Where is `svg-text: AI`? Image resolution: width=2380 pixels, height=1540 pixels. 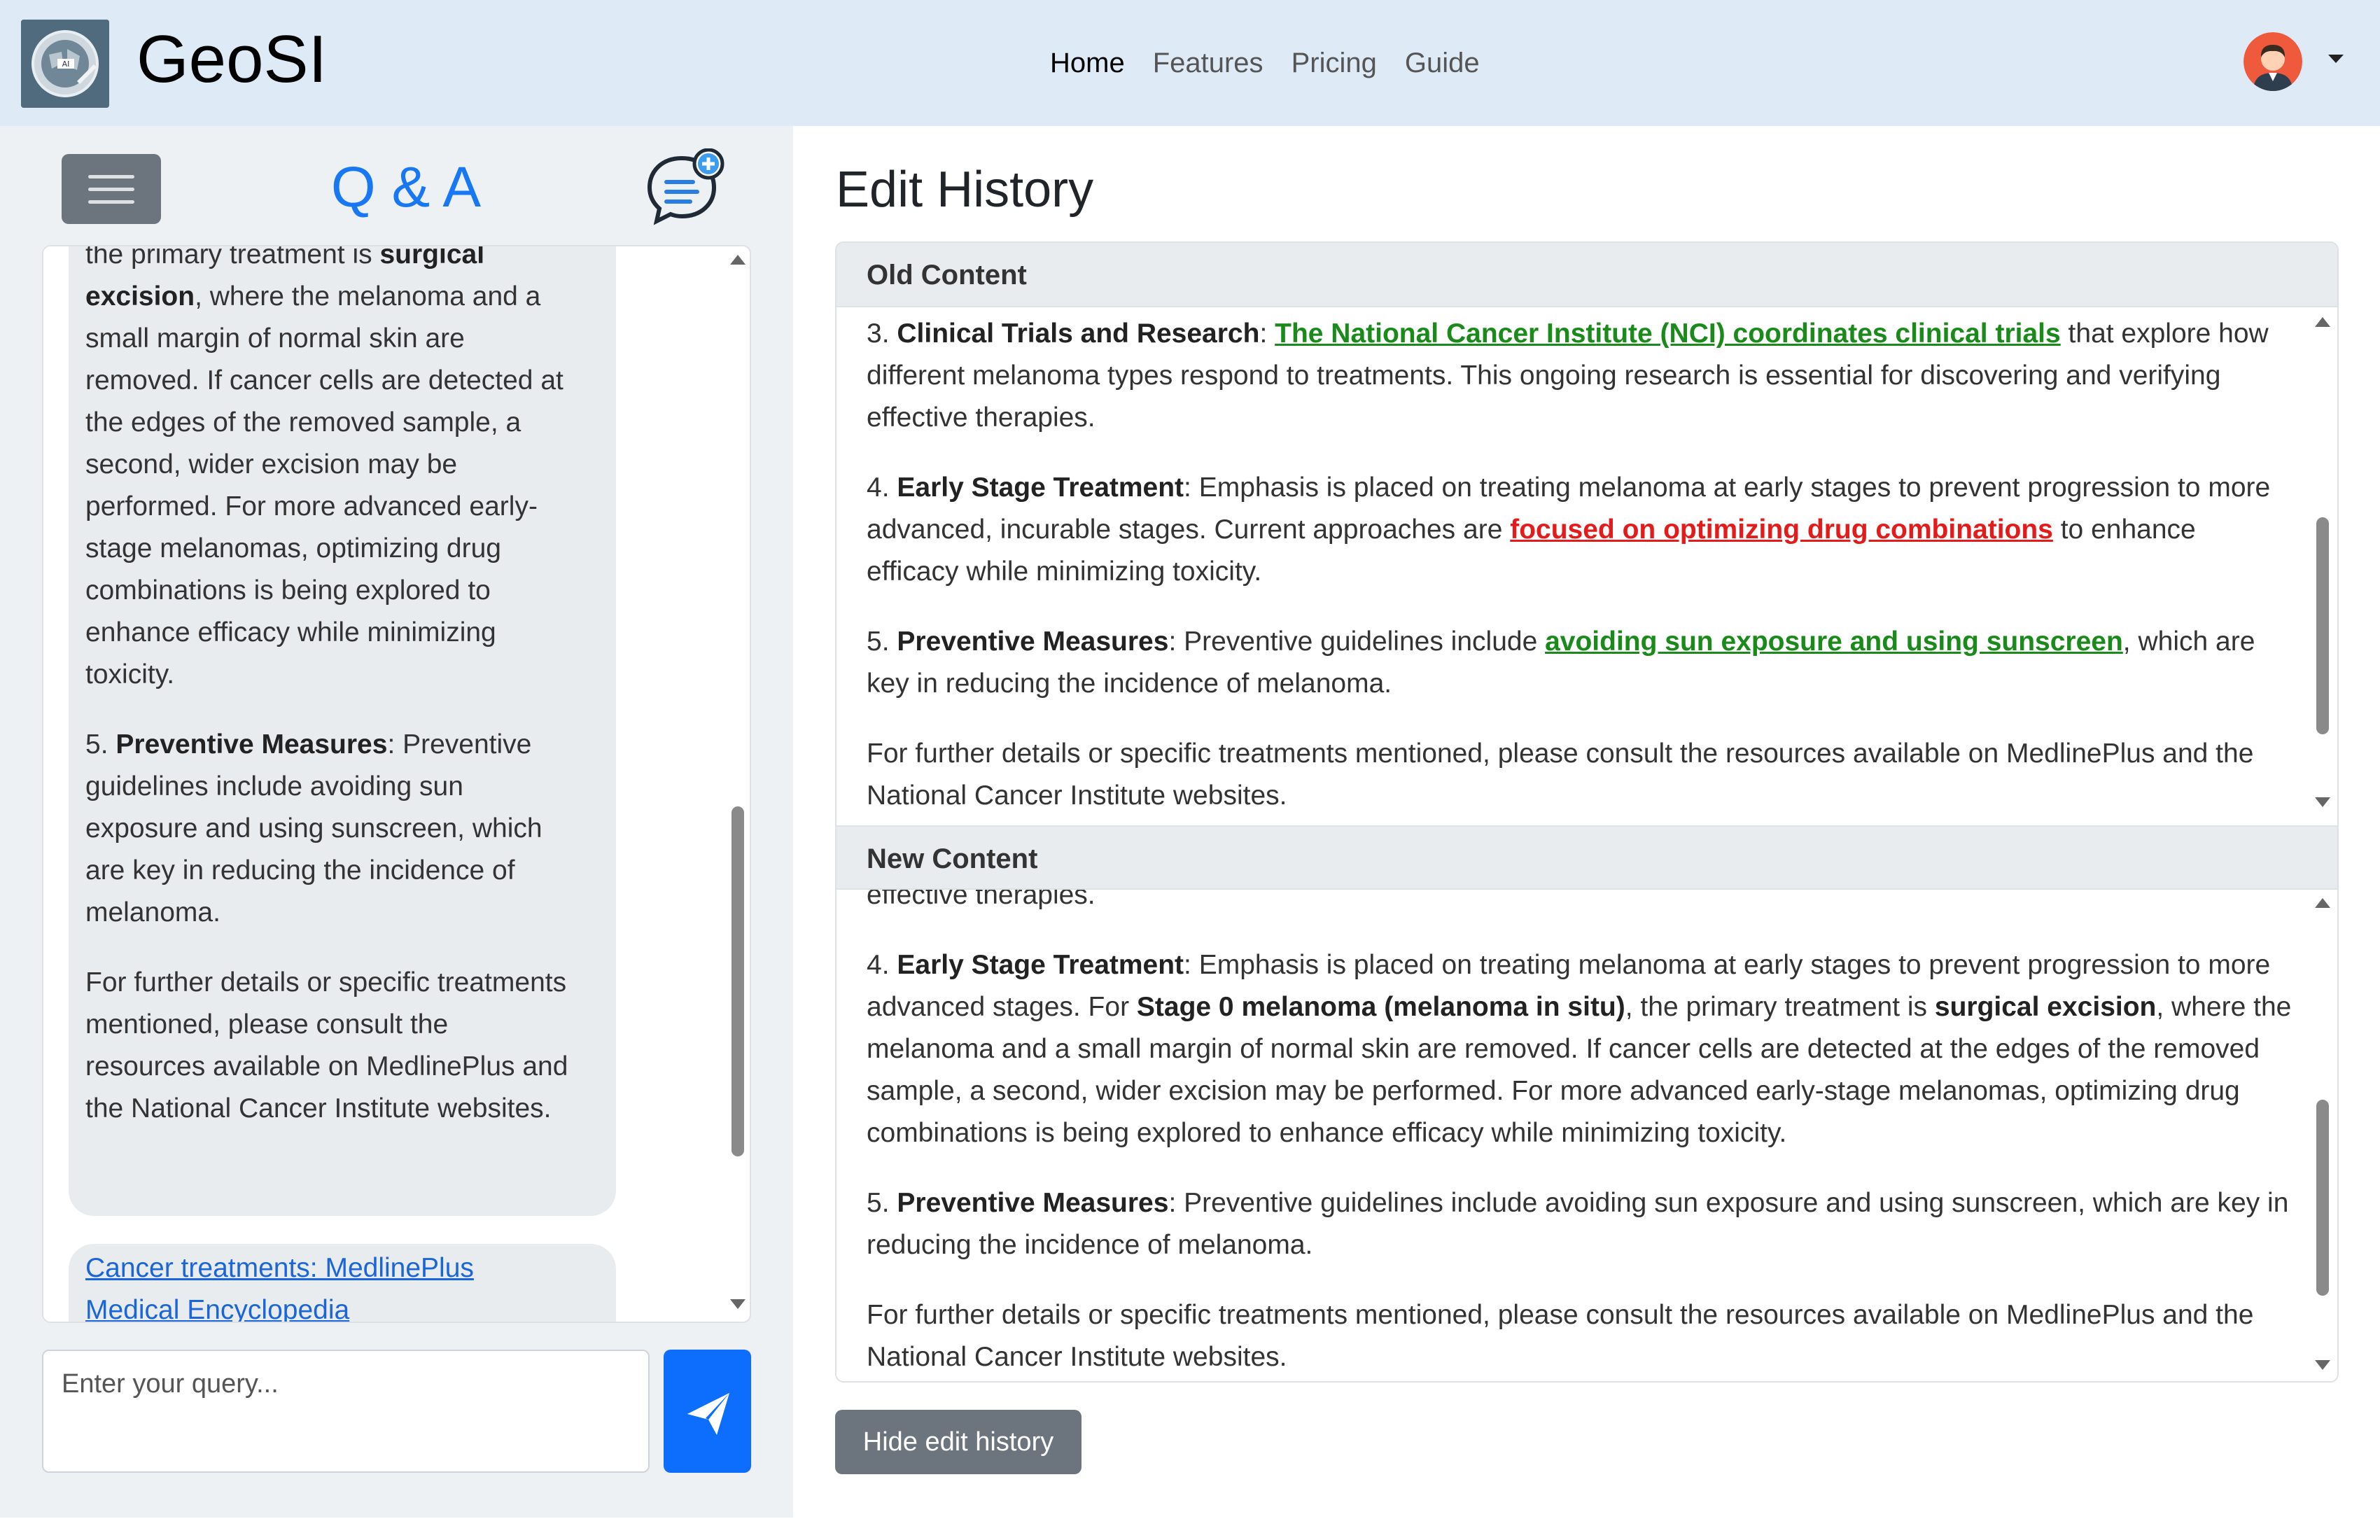
svg-text: AI is located at coordinates (66, 64).